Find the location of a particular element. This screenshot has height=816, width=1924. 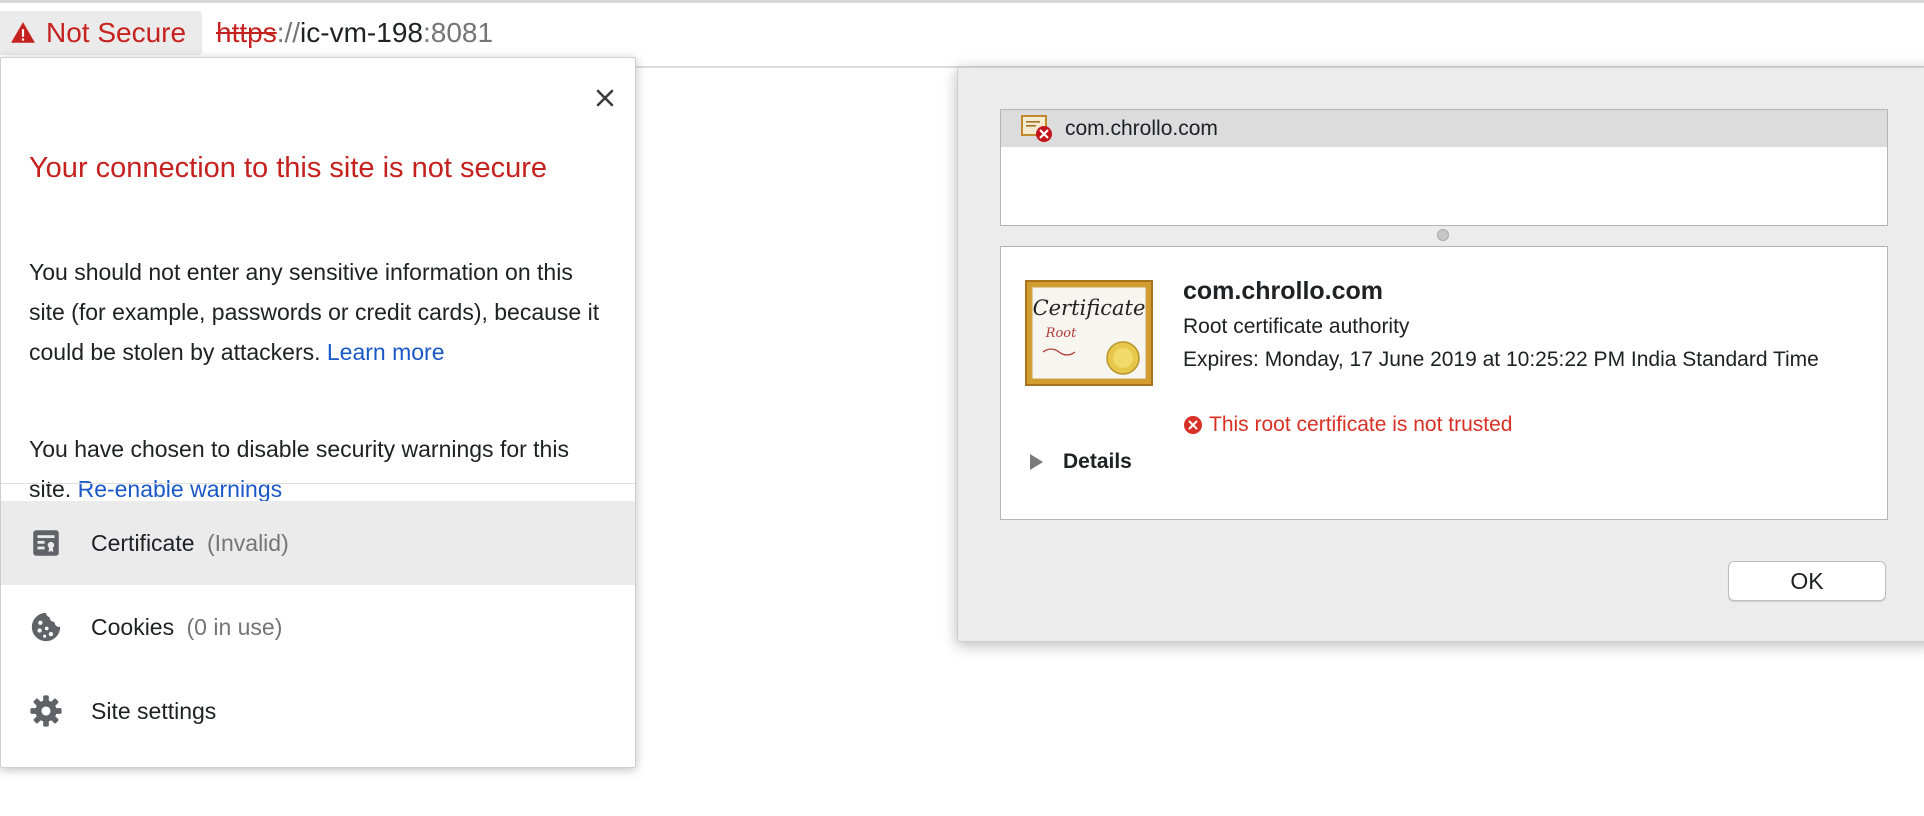

certificate-row: Certificate (Invalid) is located at coordinates (318, 543).